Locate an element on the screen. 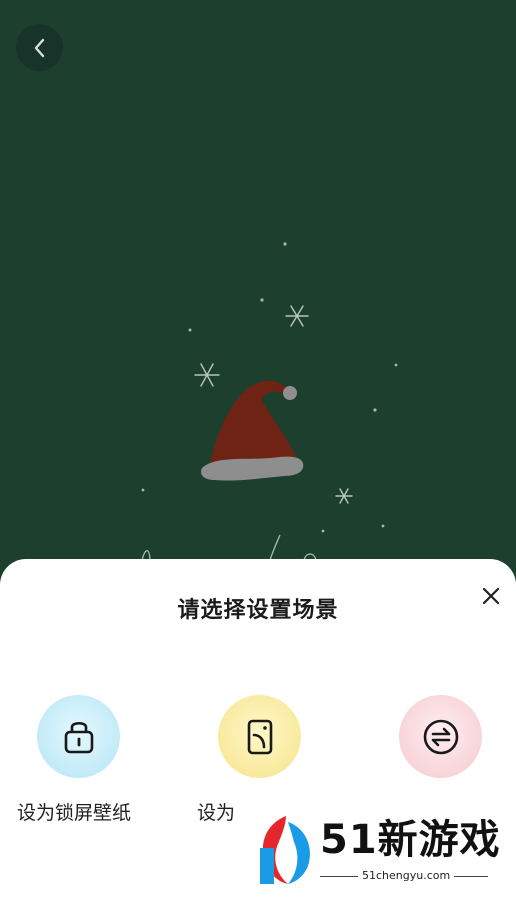 The image size is (516, 908). phone-screen-icon is located at coordinates (259, 736).